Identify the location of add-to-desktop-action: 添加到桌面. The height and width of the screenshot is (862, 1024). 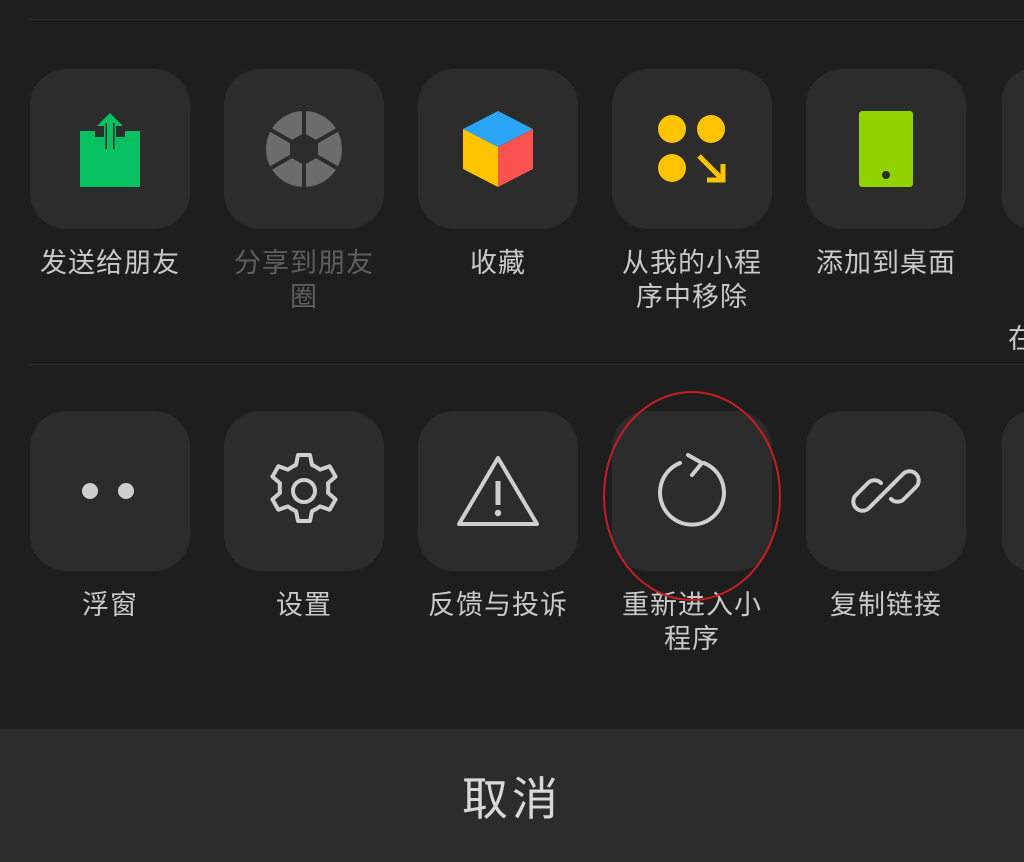
(873, 209).